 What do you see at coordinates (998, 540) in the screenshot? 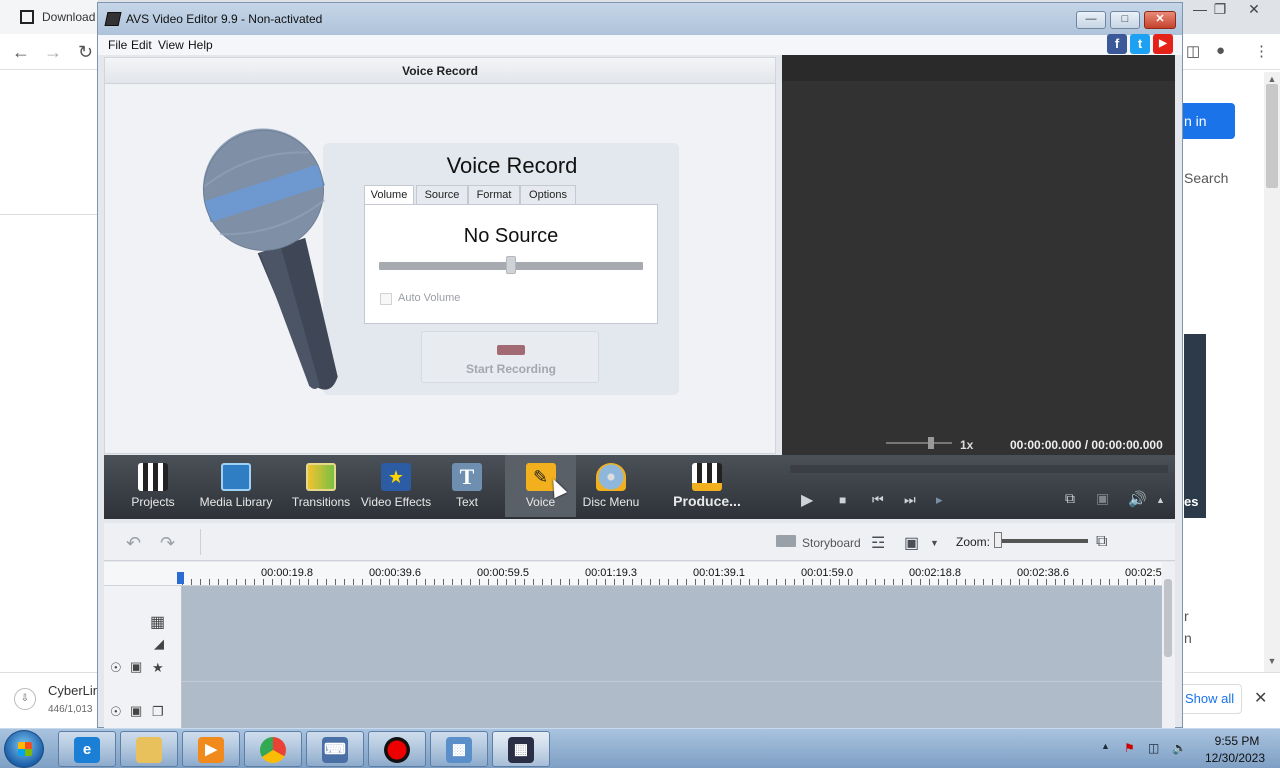
I see `zoom-slider-thumb` at bounding box center [998, 540].